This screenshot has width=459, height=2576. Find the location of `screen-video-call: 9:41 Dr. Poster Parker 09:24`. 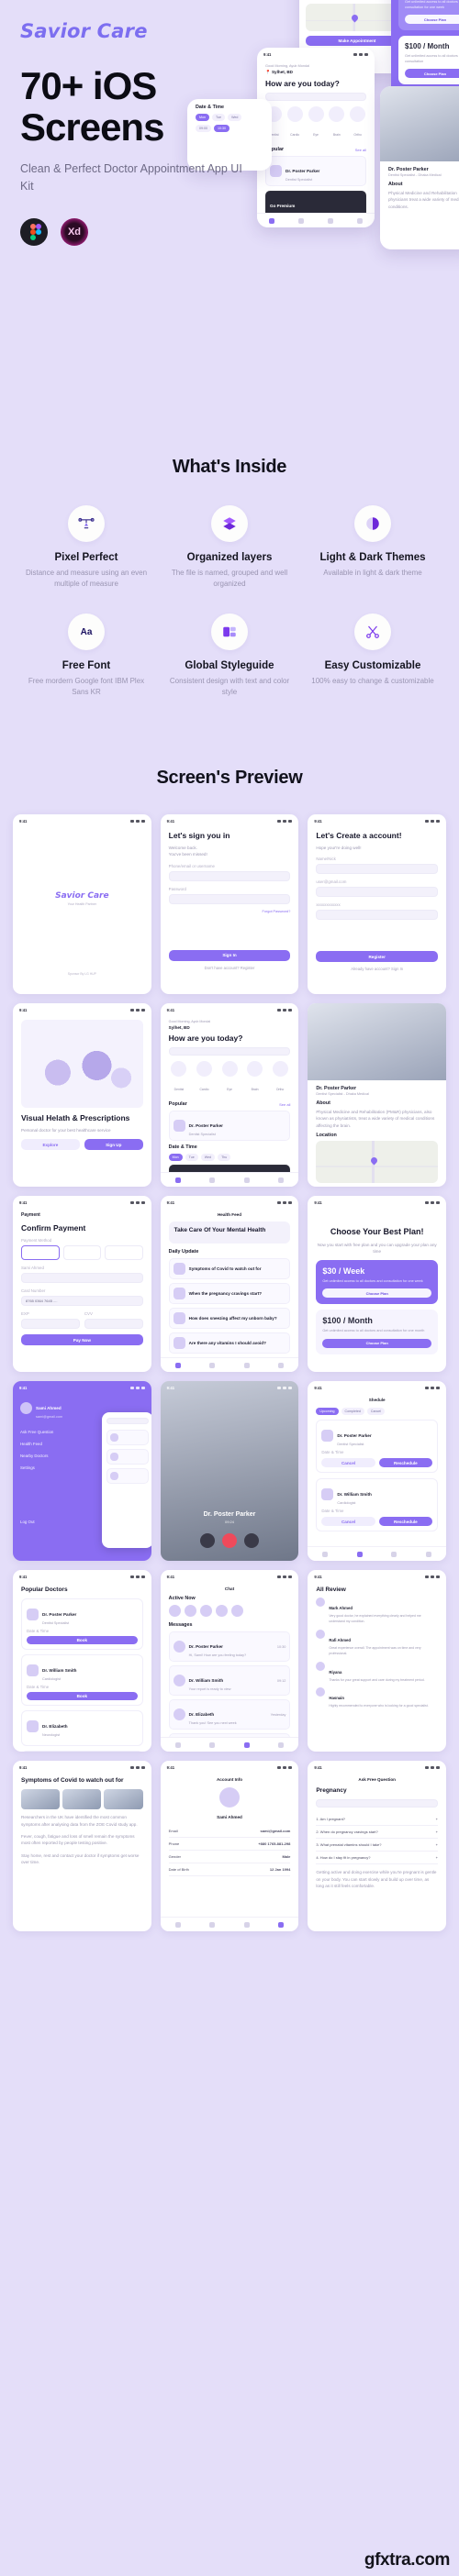

screen-video-call: 9:41 Dr. Poster Parker 09:24 is located at coordinates (229, 1471).